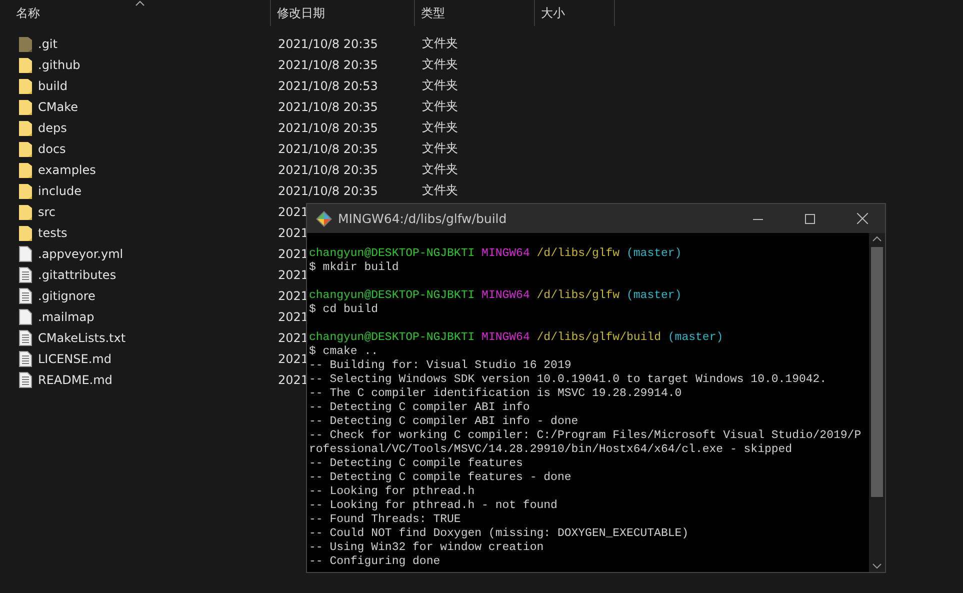 The image size is (963, 593). Describe the element at coordinates (375, 562) in the screenshot. I see `output-line: -- Configuring done` at that location.